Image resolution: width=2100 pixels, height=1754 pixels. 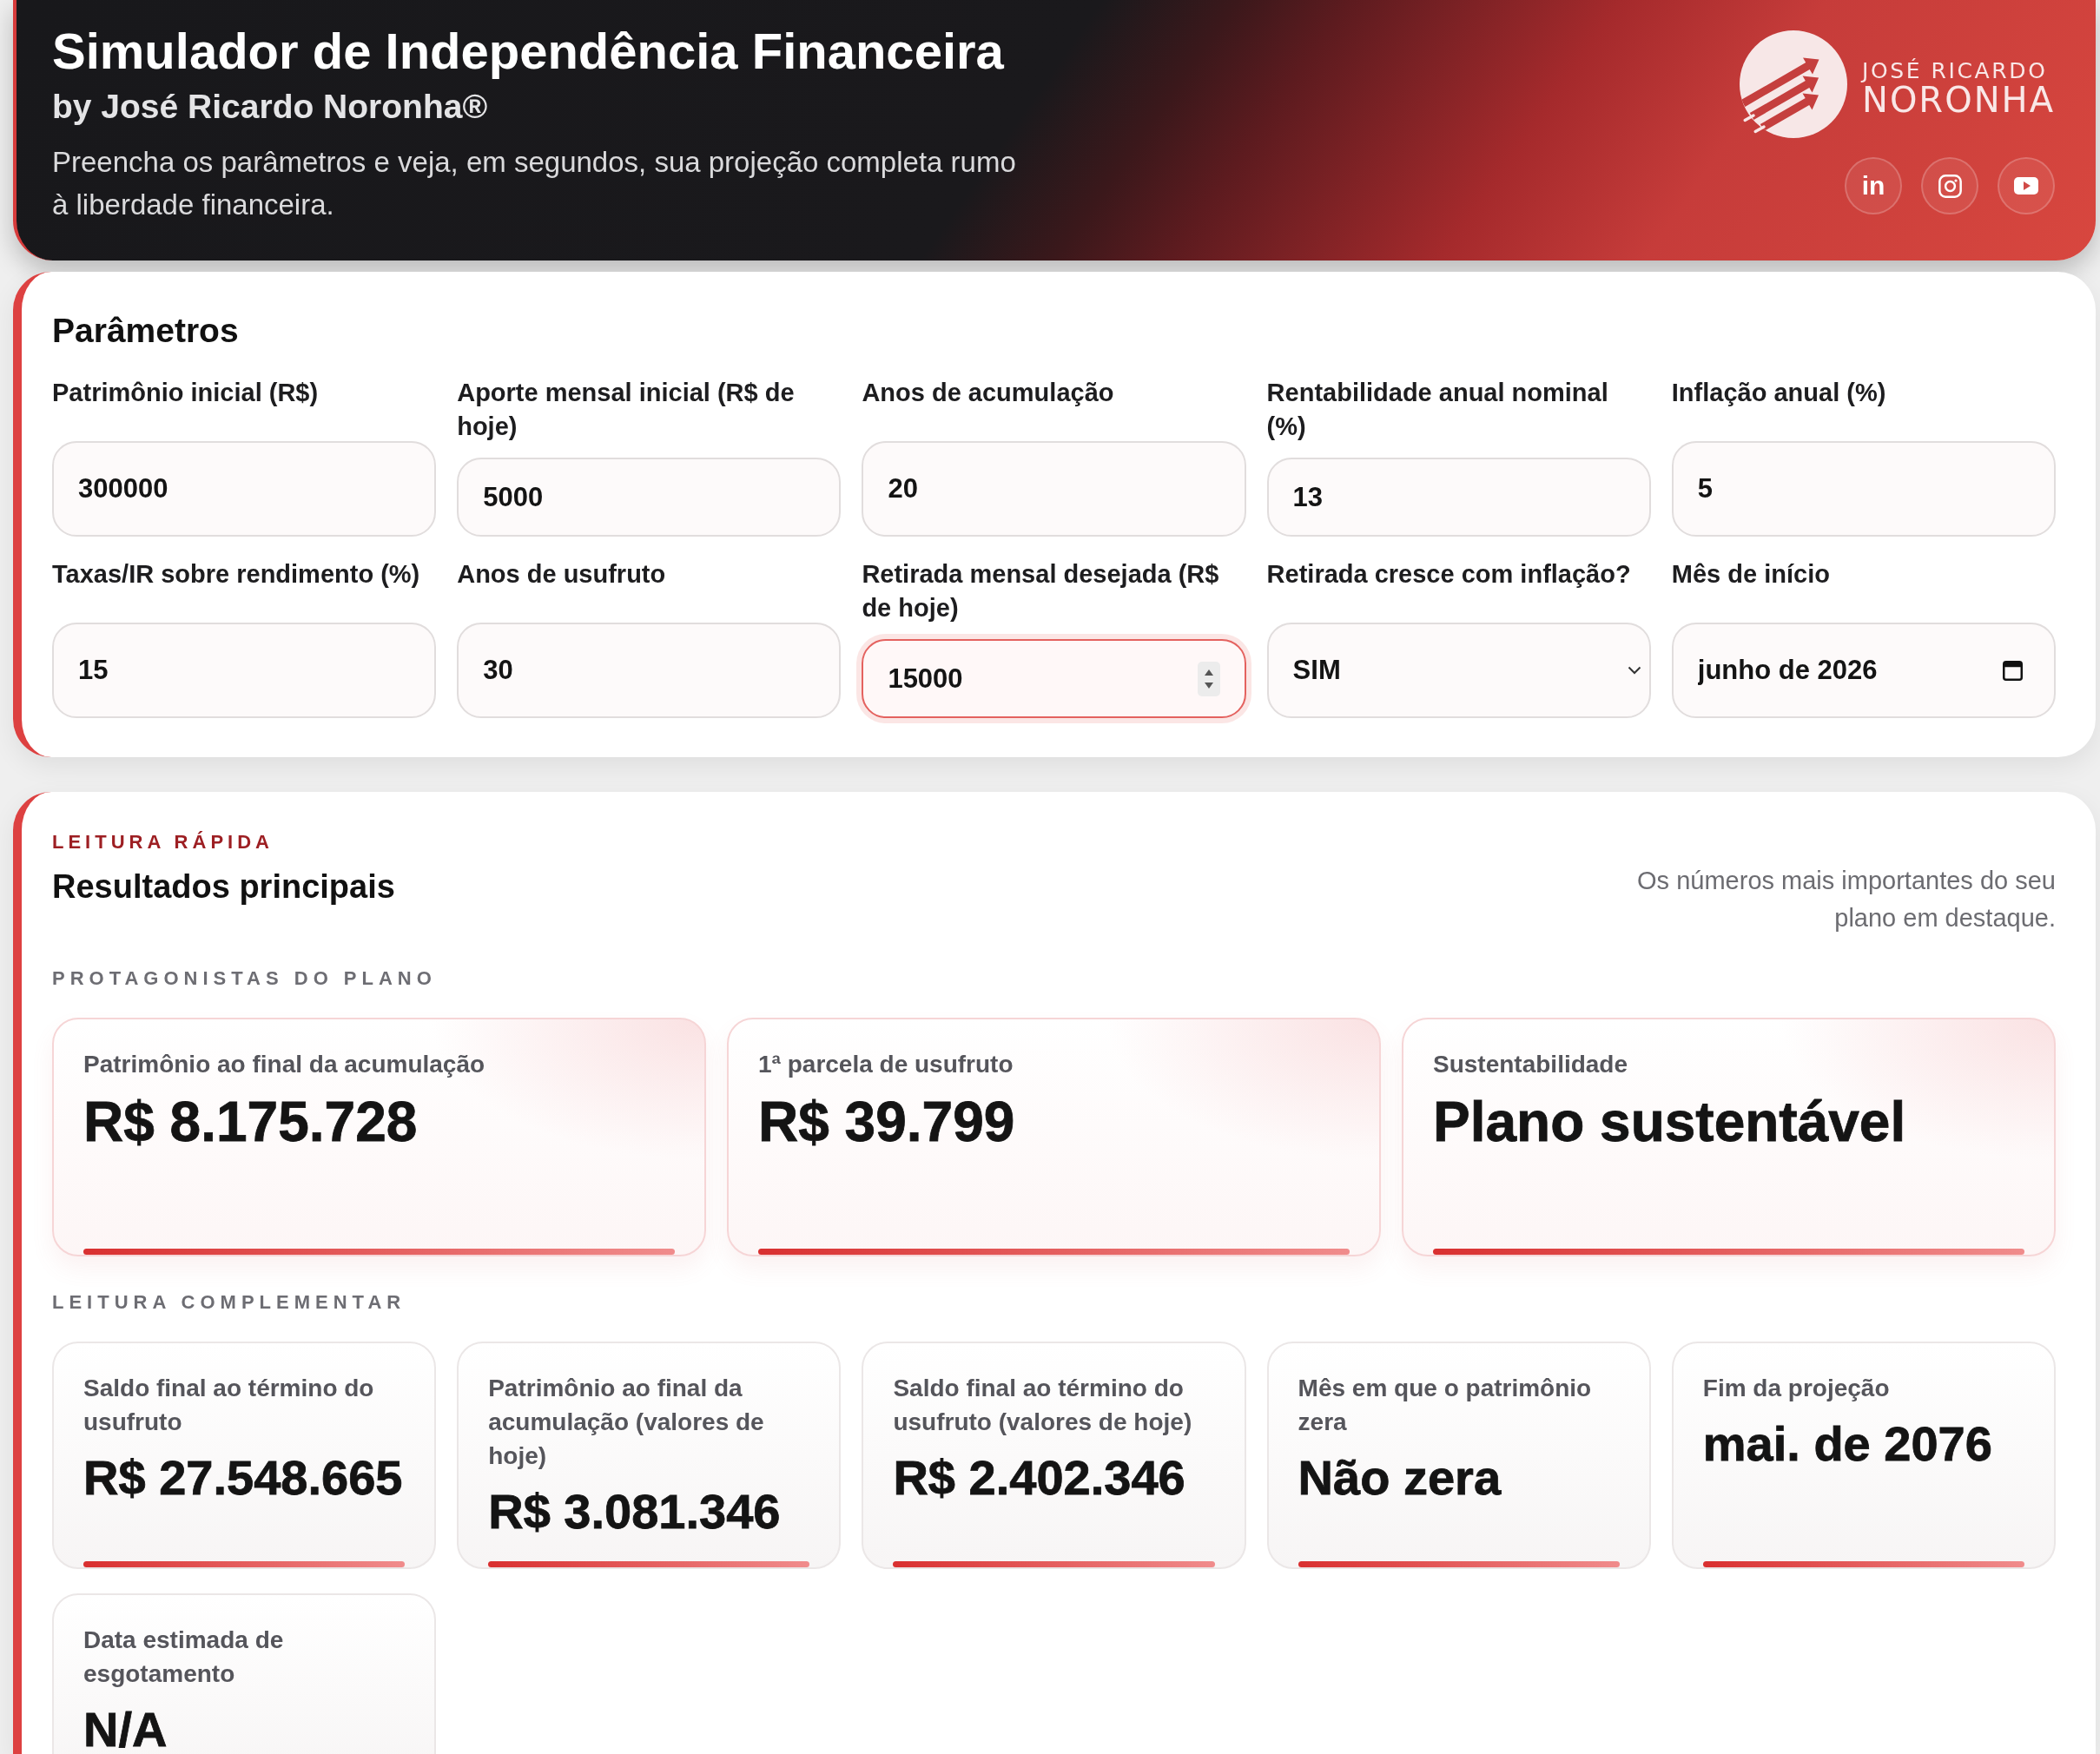 What do you see at coordinates (1864, 670) in the screenshot?
I see `date-field: junho de 2026` at bounding box center [1864, 670].